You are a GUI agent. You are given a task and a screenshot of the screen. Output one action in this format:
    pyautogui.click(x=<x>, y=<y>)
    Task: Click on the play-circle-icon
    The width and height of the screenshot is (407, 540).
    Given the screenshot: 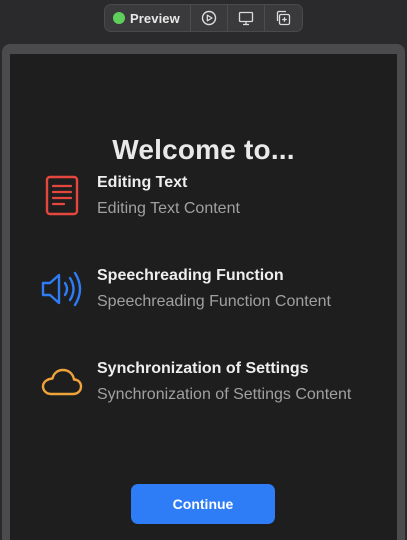 What is the action you would take?
    pyautogui.click(x=209, y=18)
    